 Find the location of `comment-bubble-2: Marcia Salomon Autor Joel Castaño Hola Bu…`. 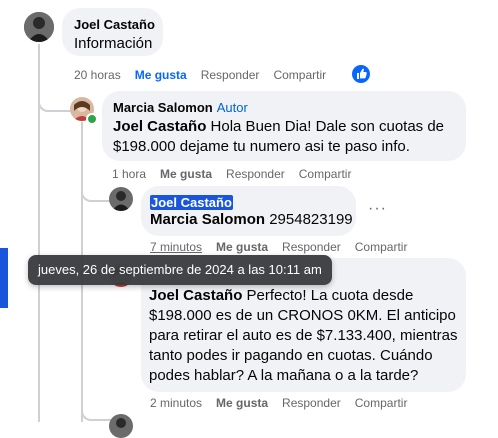

comment-bubble-2: Marcia Salomon Autor Joel Castaño Hola Bu… is located at coordinates (284, 126).